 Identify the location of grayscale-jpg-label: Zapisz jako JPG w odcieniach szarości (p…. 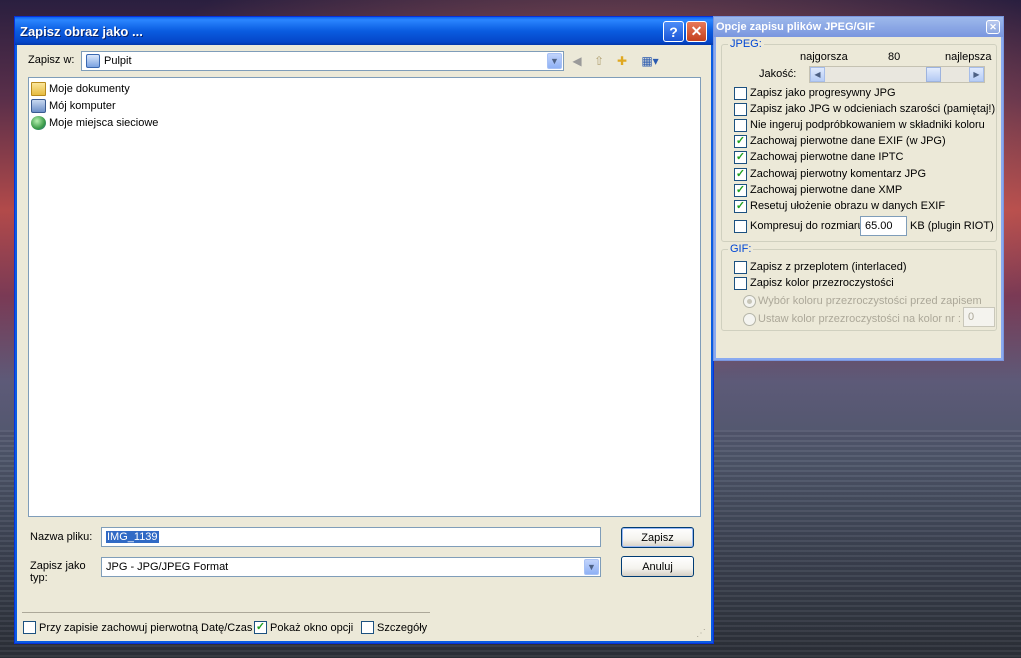
(873, 109).